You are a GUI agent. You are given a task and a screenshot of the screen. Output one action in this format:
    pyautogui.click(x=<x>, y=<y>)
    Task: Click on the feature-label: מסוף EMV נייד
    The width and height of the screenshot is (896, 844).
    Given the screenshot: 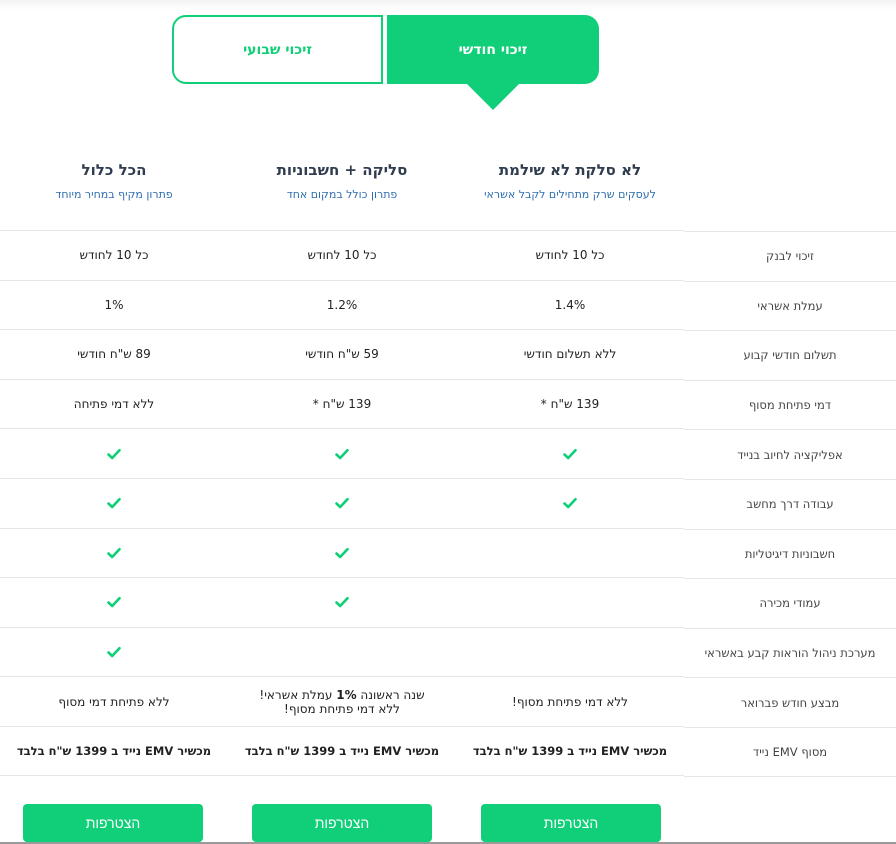 What is the action you would take?
    pyautogui.click(x=790, y=751)
    